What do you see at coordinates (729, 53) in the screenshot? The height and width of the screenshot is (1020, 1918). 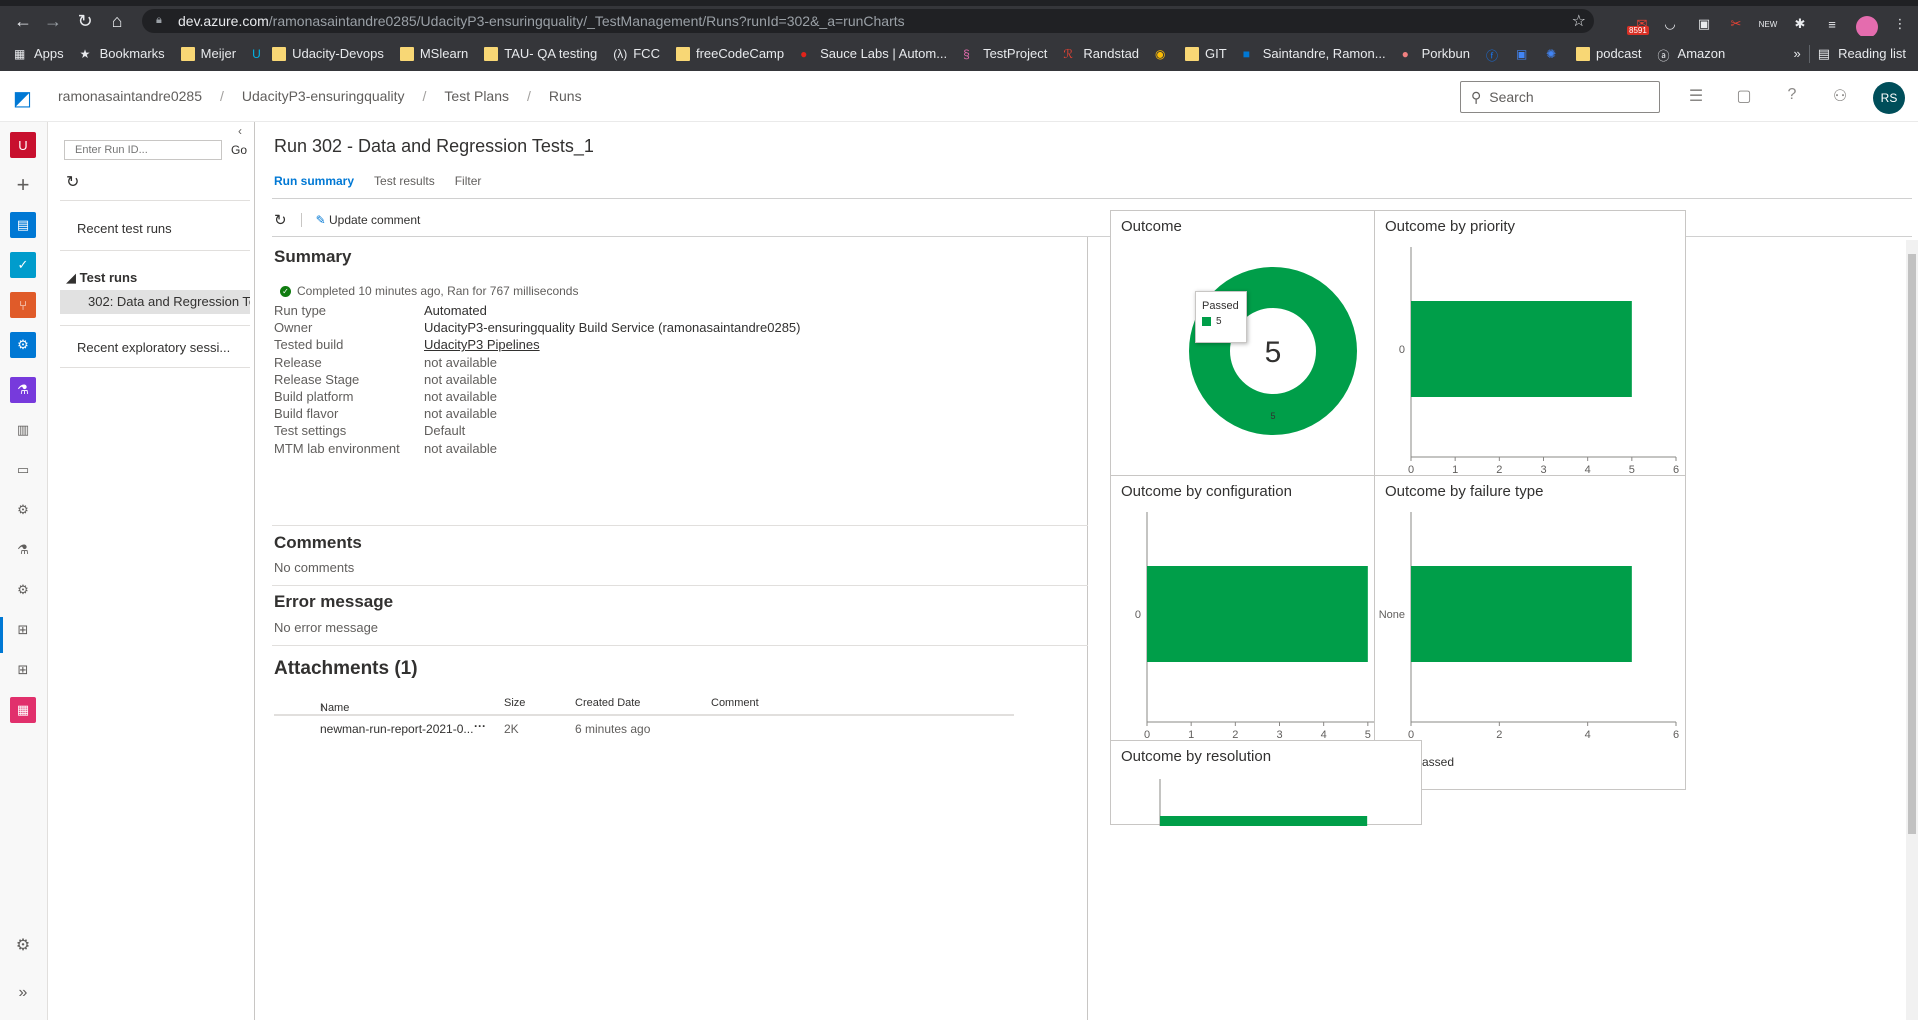 I see `bookmark-freecodecamp: freeCodeCamp` at bounding box center [729, 53].